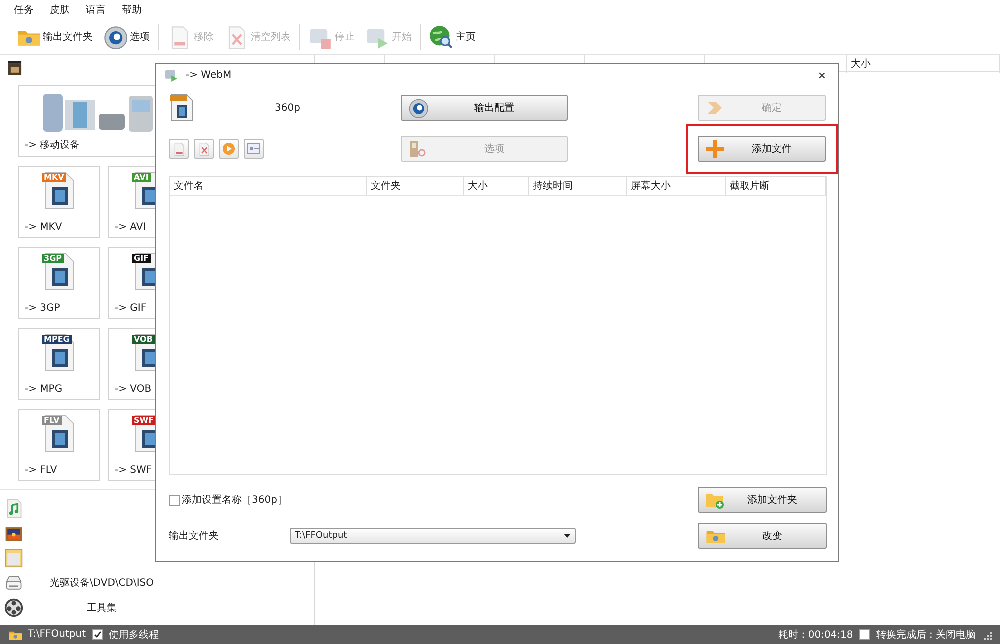 The width and height of the screenshot is (1000, 644). What do you see at coordinates (54, 37) in the screenshot?
I see `toolbar-button: 输出文件夹` at bounding box center [54, 37].